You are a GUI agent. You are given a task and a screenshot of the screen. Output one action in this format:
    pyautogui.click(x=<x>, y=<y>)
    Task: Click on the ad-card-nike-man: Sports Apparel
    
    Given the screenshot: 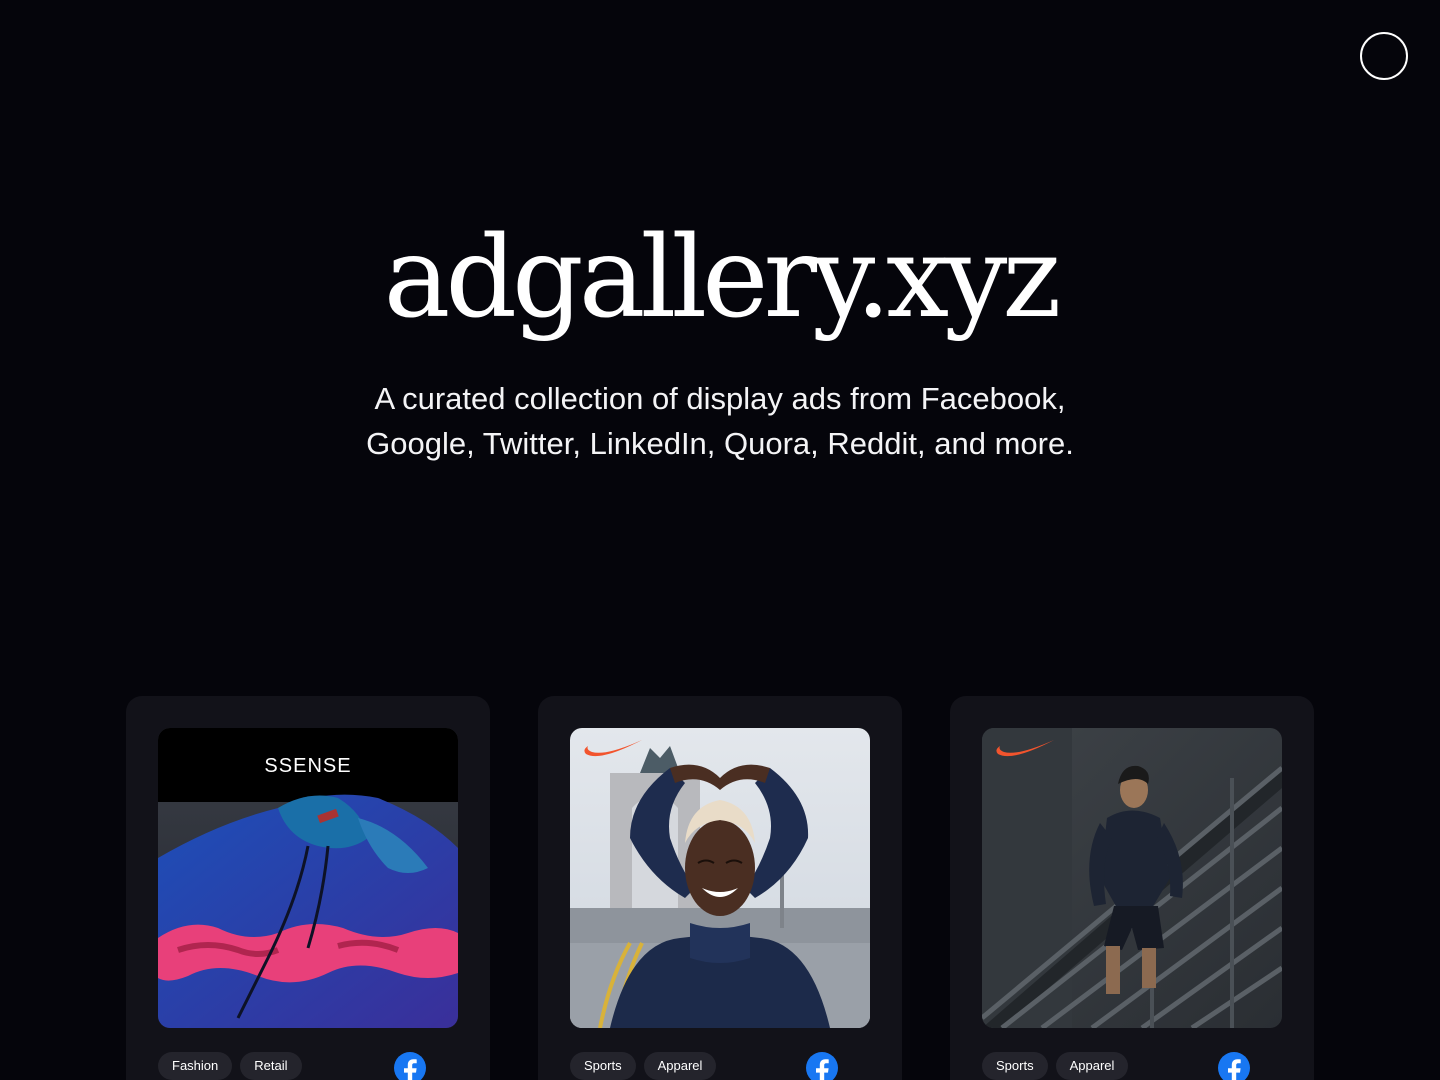 What is the action you would take?
    pyautogui.click(x=1132, y=888)
    